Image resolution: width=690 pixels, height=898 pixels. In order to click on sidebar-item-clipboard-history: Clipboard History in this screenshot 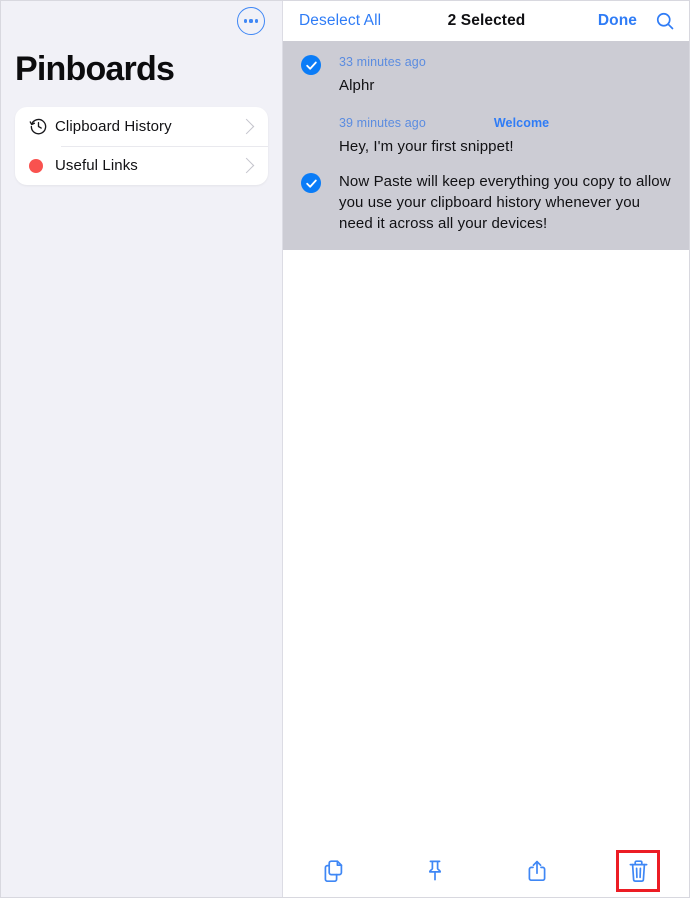, I will do `click(141, 126)`.